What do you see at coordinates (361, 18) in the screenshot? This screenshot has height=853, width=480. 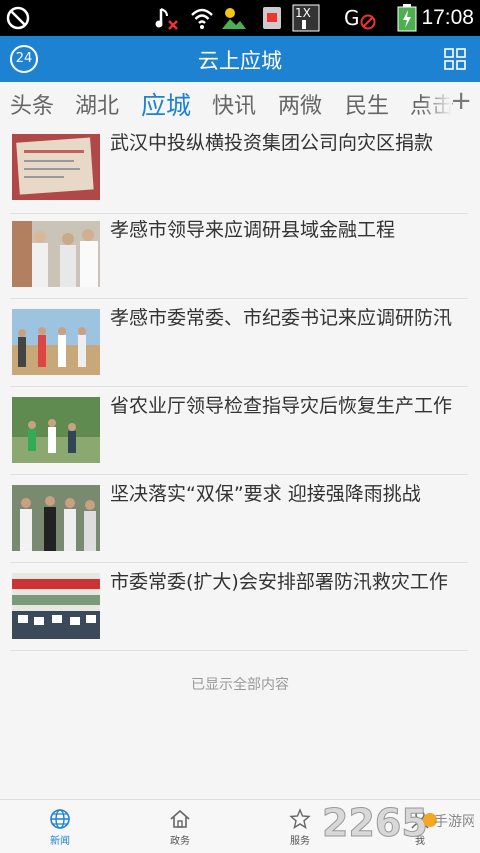 I see `gps-off-icon: G` at bounding box center [361, 18].